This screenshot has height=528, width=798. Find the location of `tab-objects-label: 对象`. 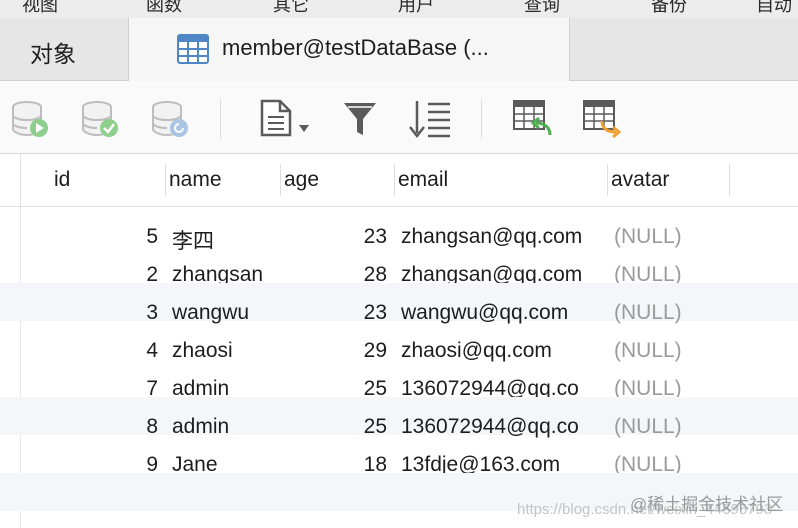

tab-objects-label: 对象 is located at coordinates (53, 54).